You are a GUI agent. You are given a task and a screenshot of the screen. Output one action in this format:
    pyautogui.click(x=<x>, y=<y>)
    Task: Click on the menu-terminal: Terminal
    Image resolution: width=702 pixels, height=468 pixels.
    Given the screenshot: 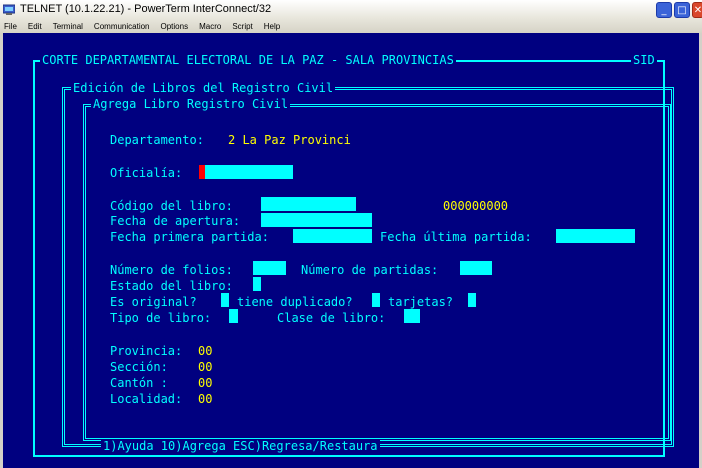 What is the action you would take?
    pyautogui.click(x=68, y=26)
    